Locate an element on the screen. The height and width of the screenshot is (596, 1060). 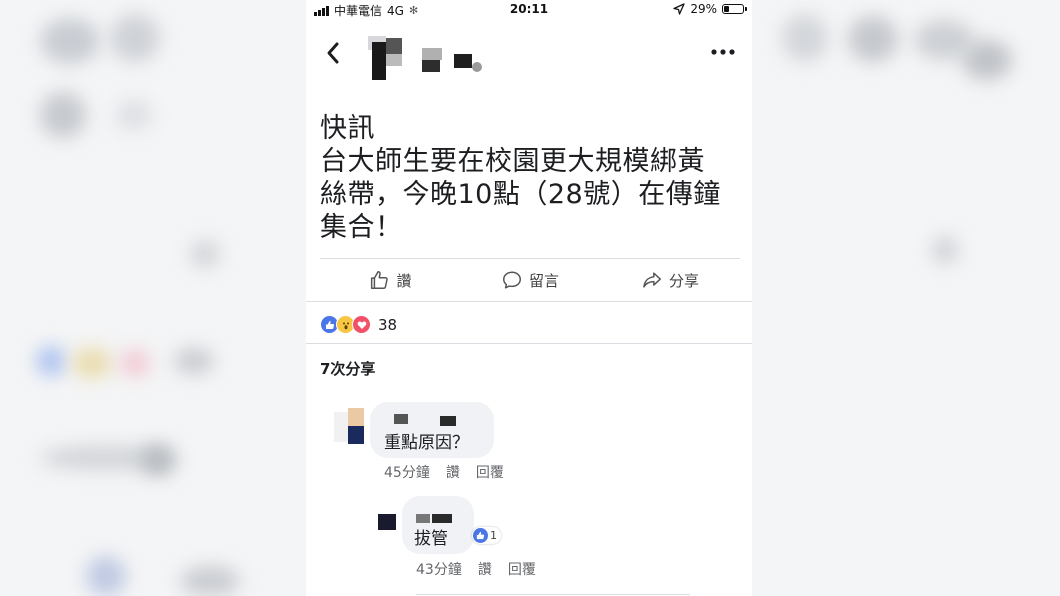
battery-icon is located at coordinates (734, 9).